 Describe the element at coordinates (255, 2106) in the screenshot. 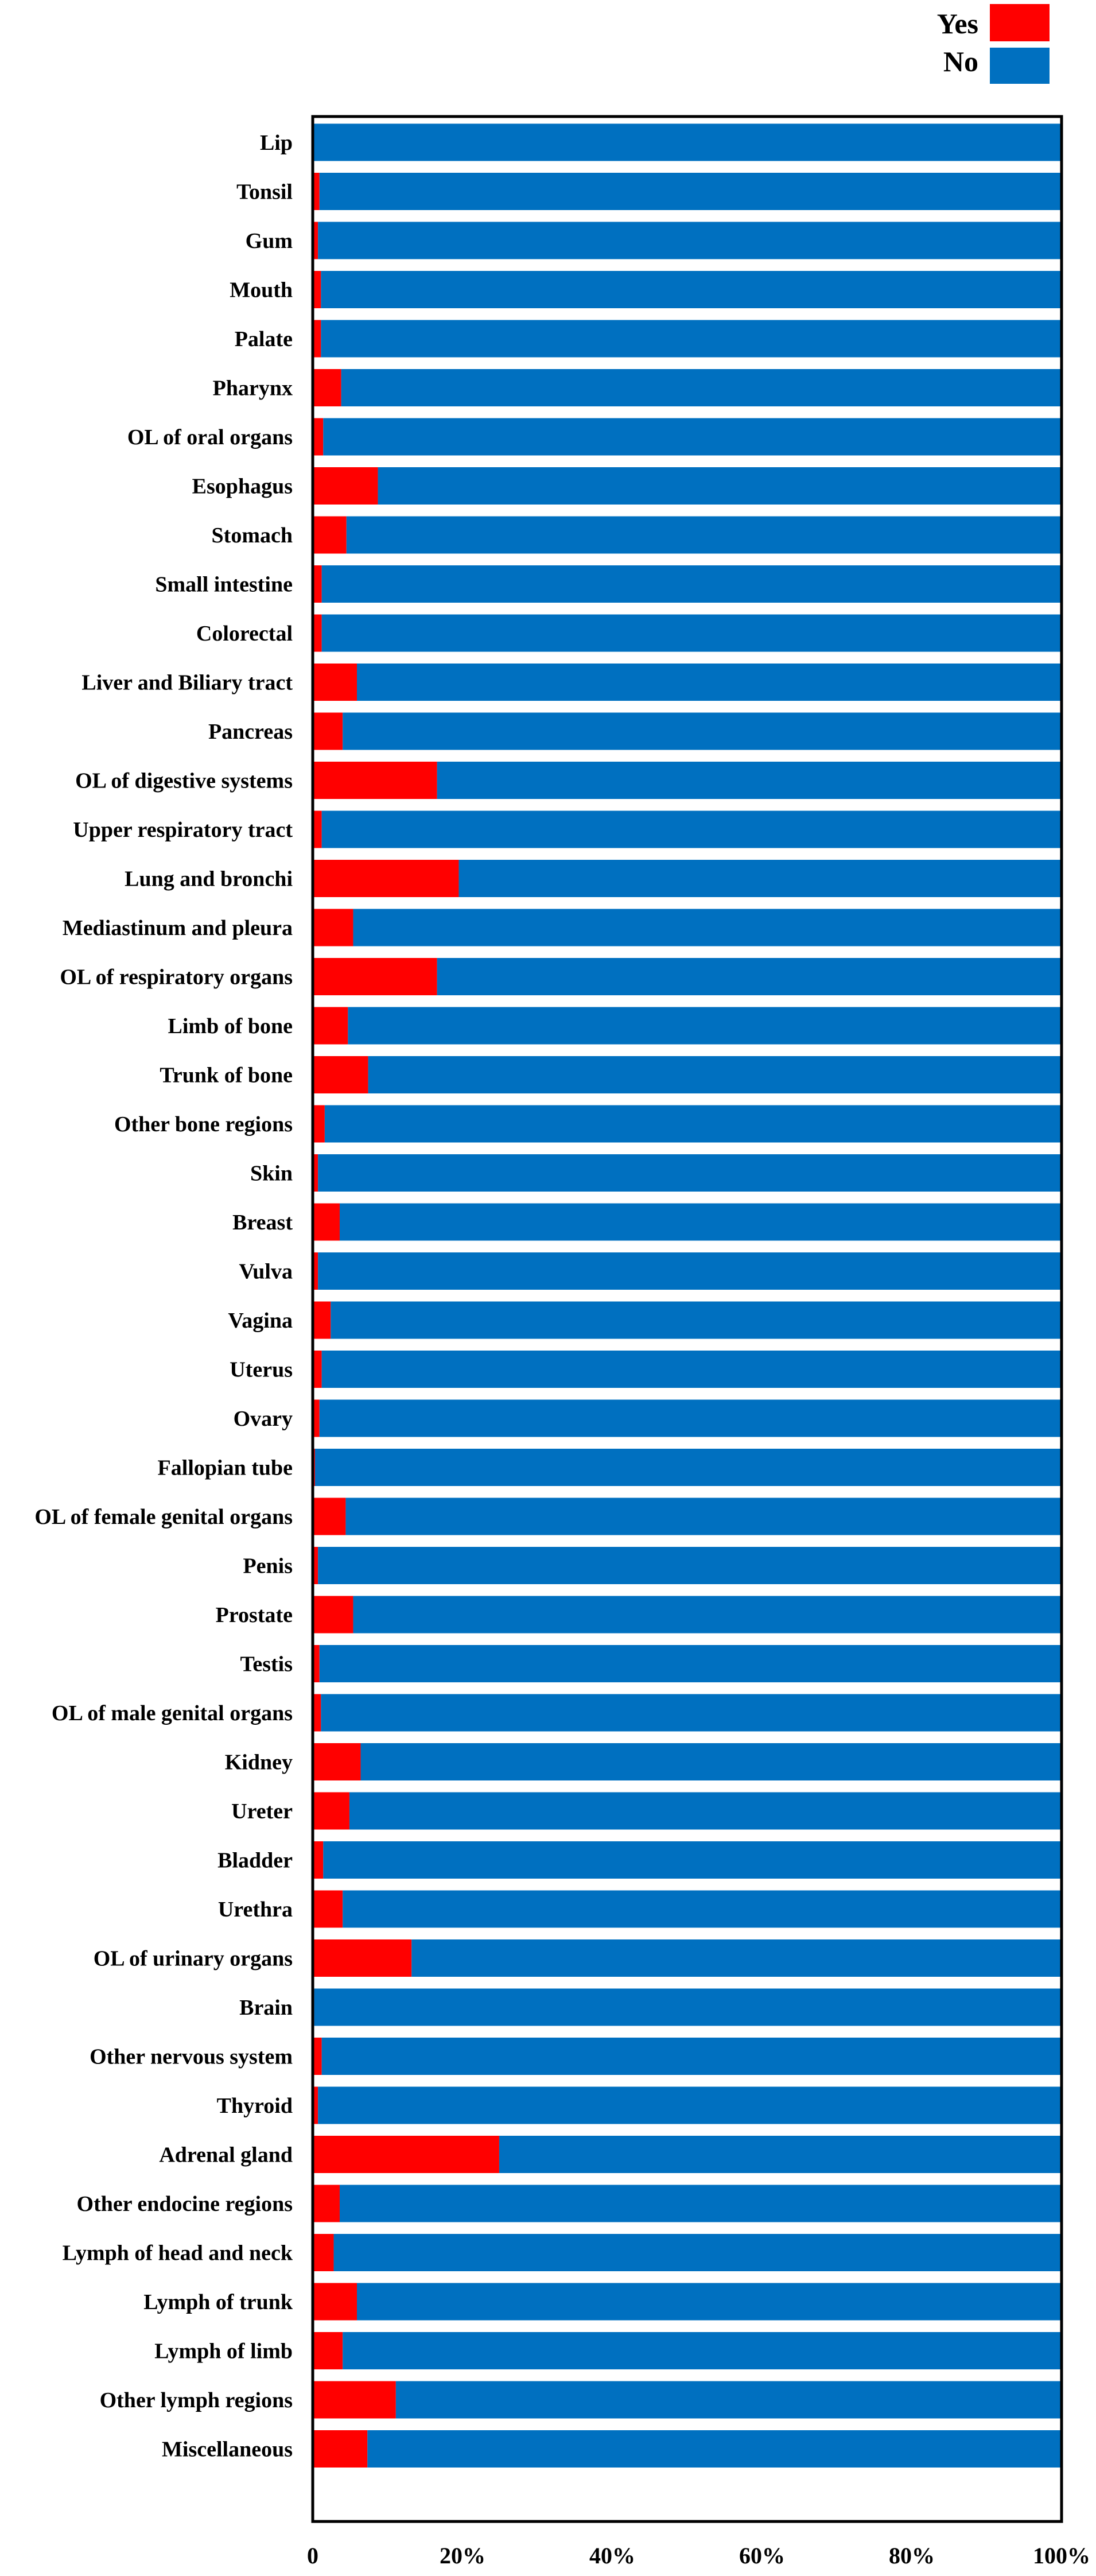

I see `category-label: Thyroid` at that location.